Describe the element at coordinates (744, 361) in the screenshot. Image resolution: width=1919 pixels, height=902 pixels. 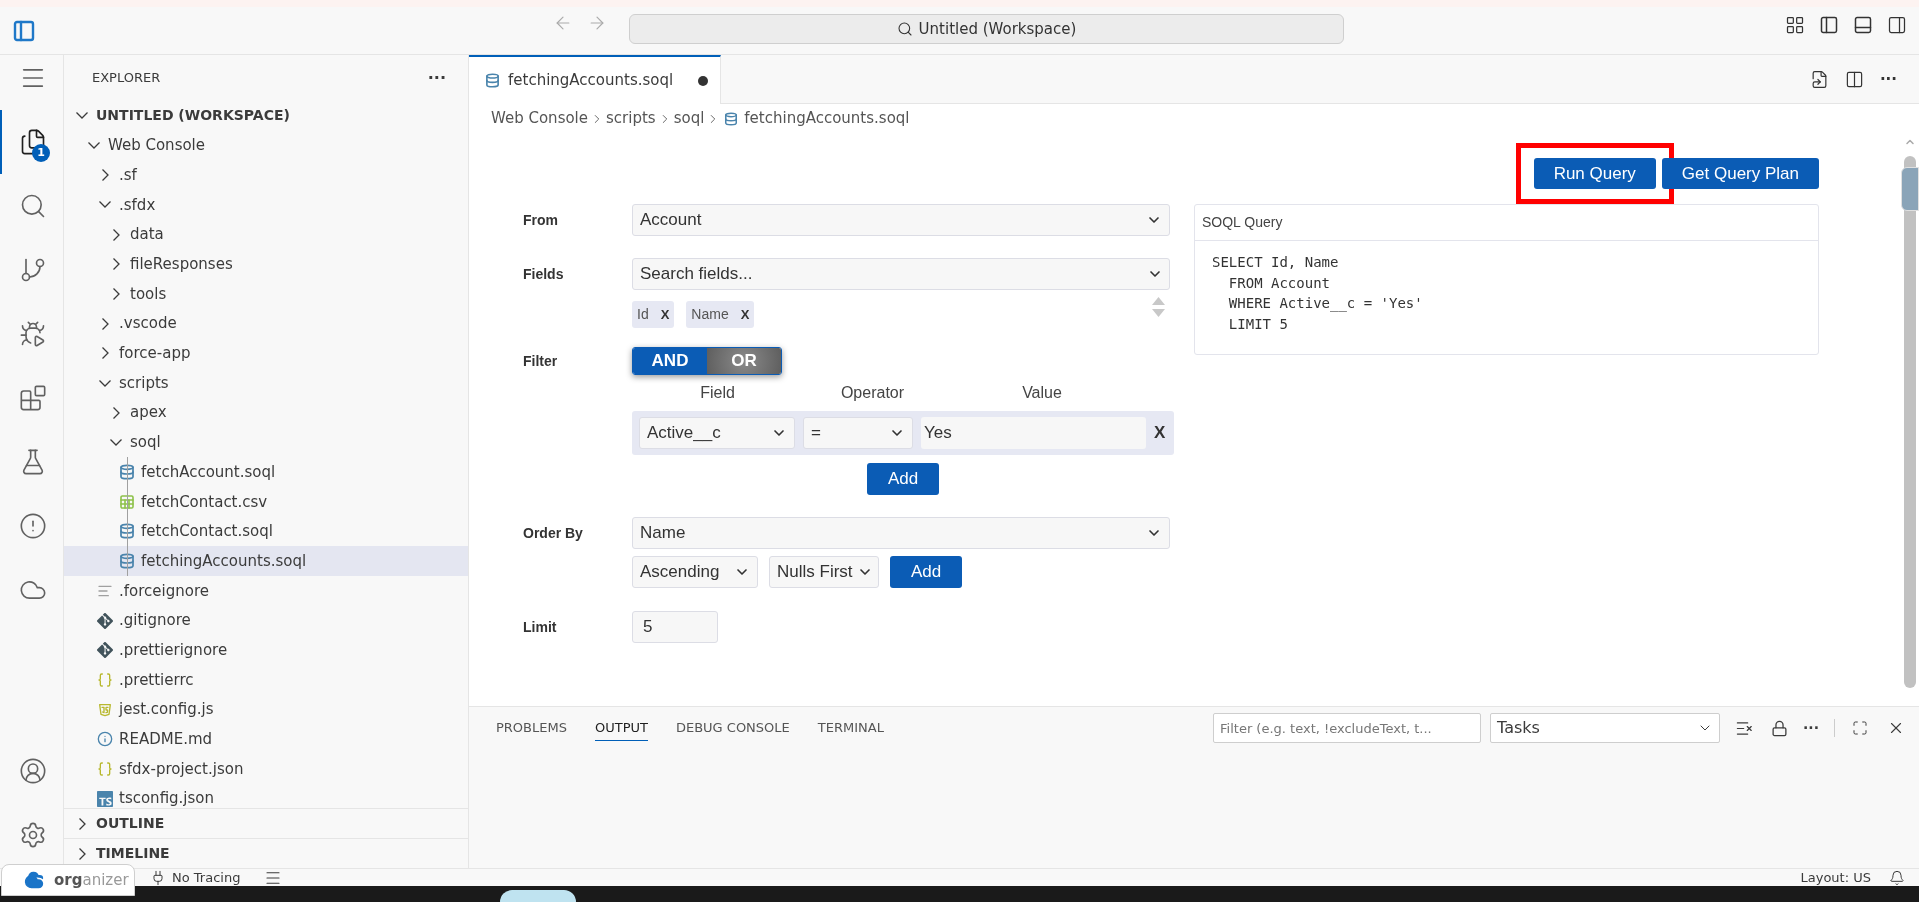
I see `filter-mode-toggle: OR` at that location.